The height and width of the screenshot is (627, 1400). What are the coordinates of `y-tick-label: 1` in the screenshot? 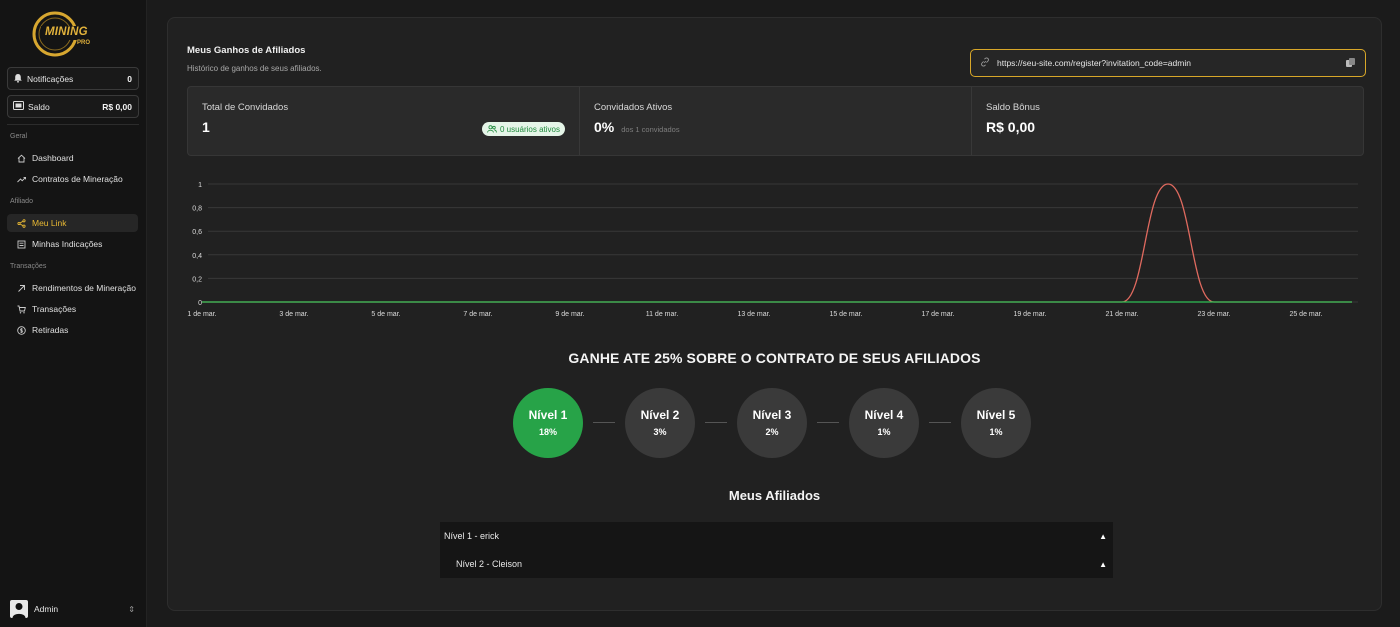 It's located at (200, 185).